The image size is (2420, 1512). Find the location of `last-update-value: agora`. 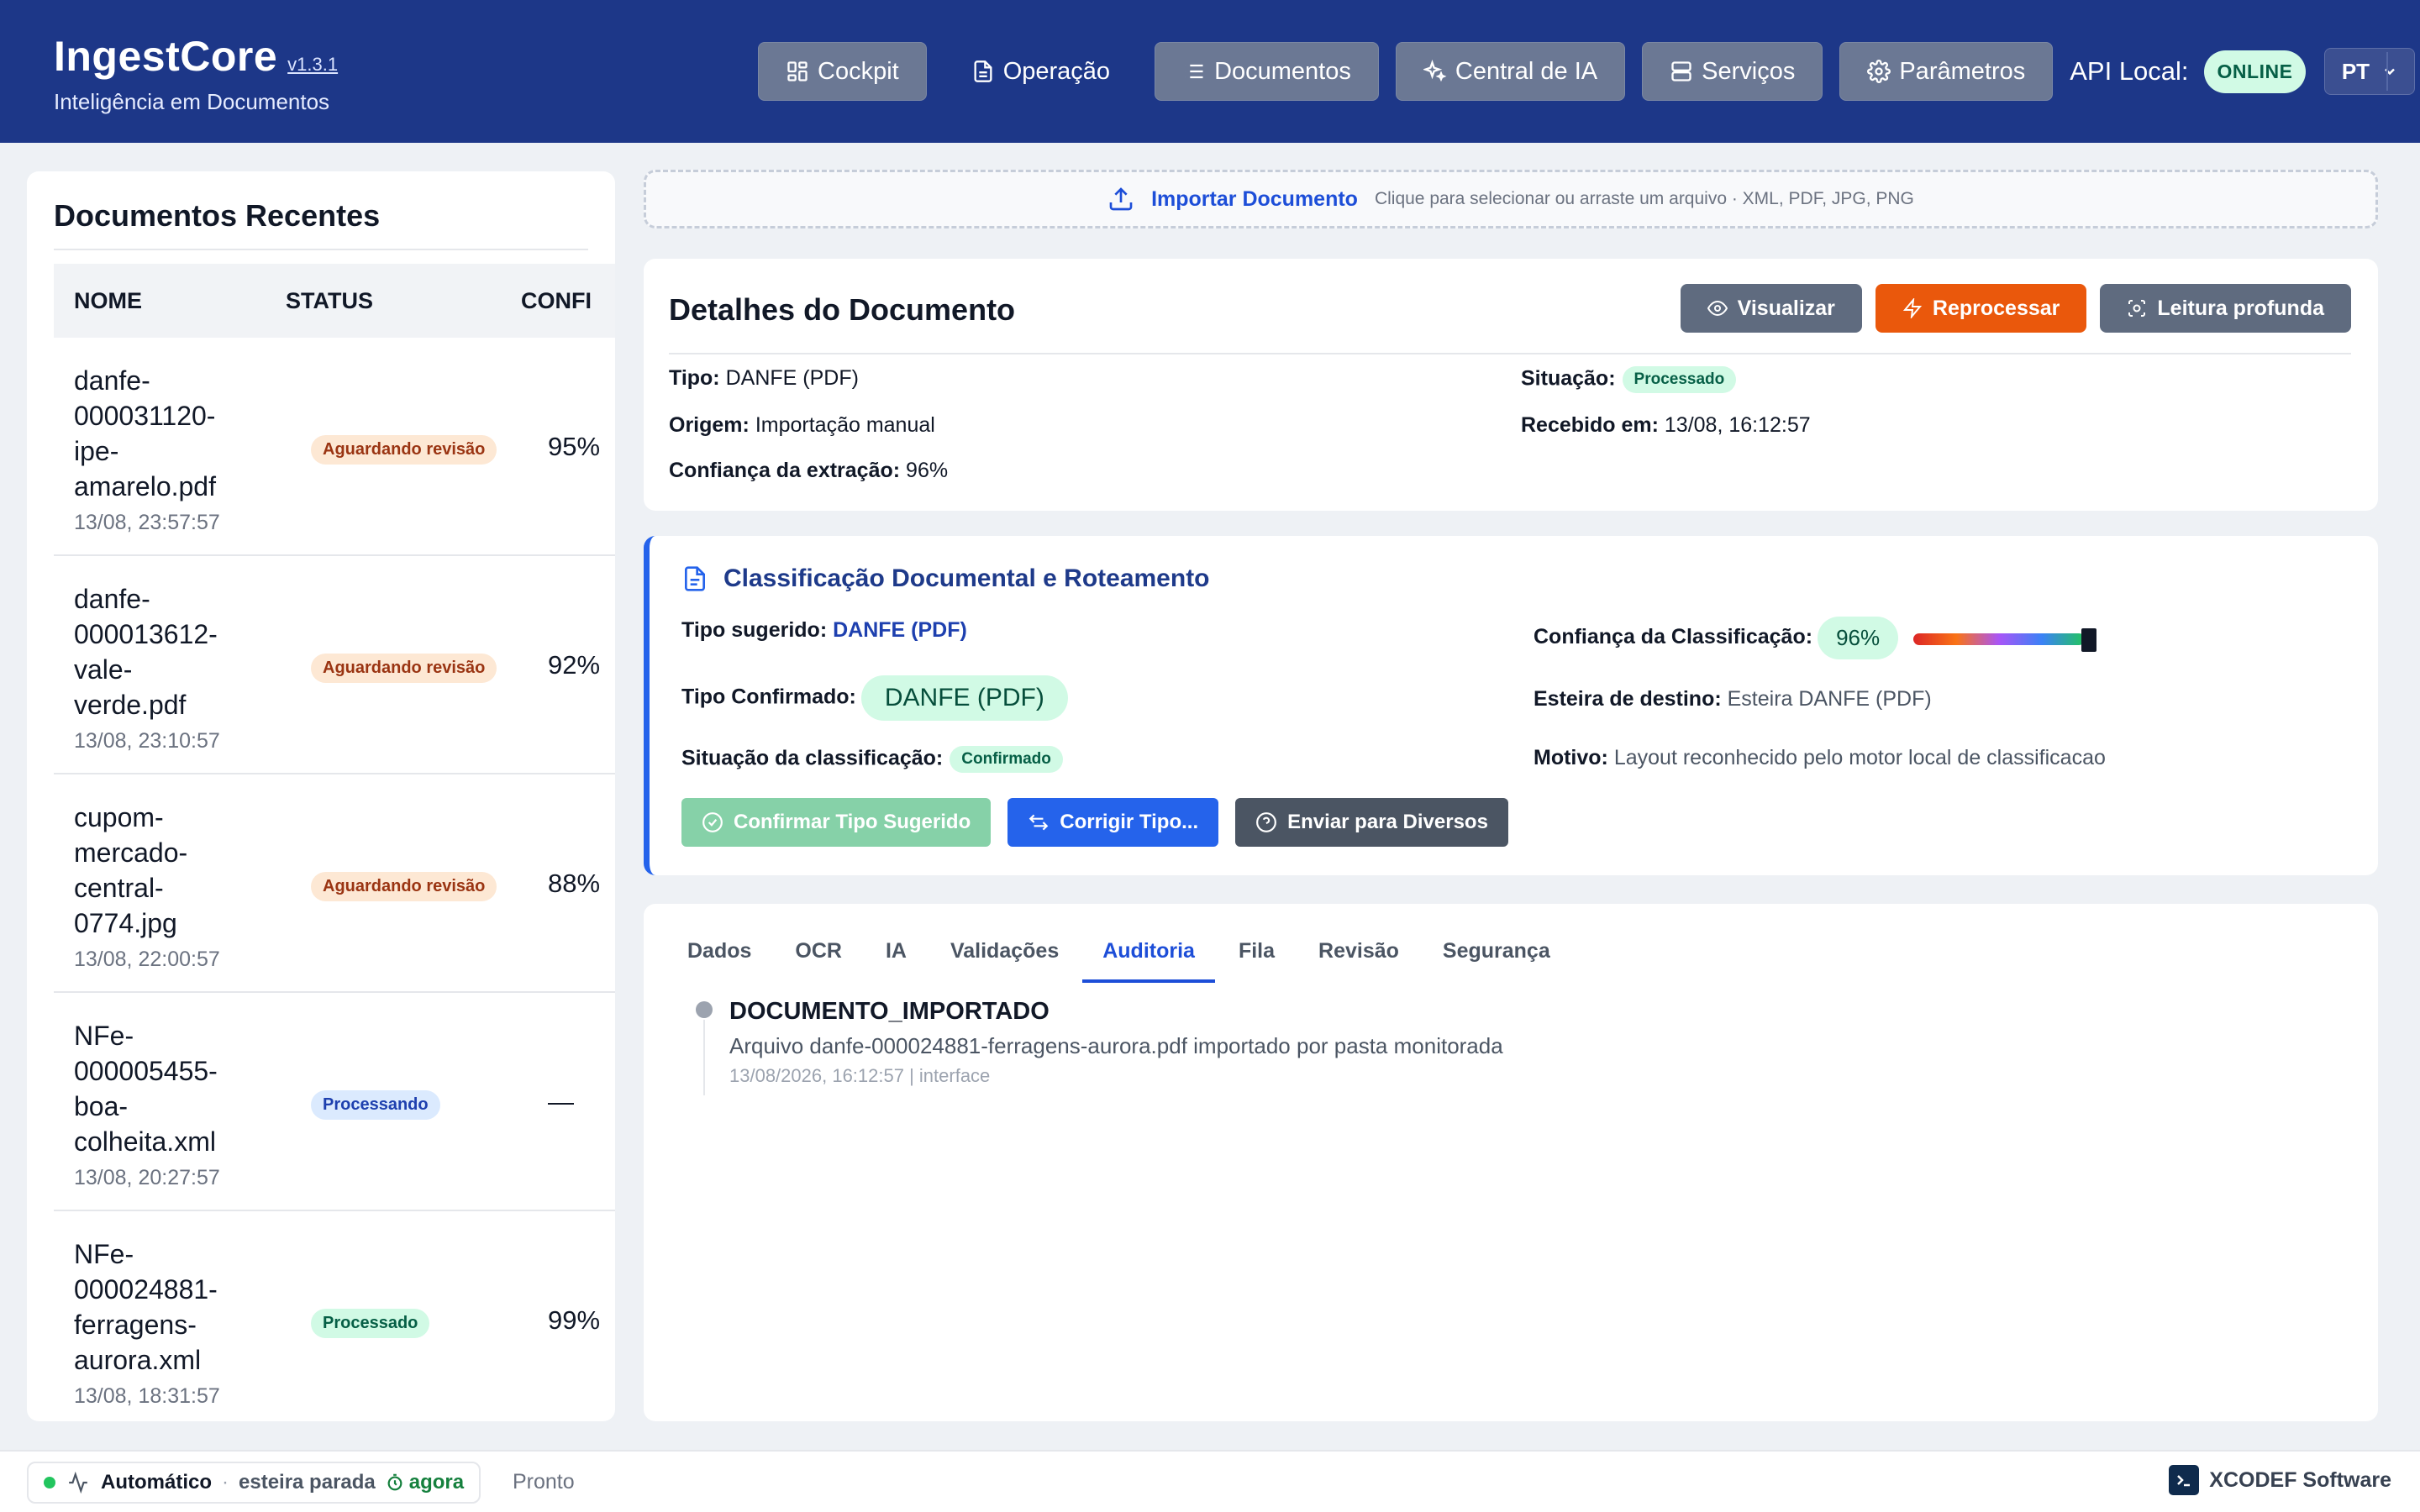

last-update-value: agora is located at coordinates (436, 1482).